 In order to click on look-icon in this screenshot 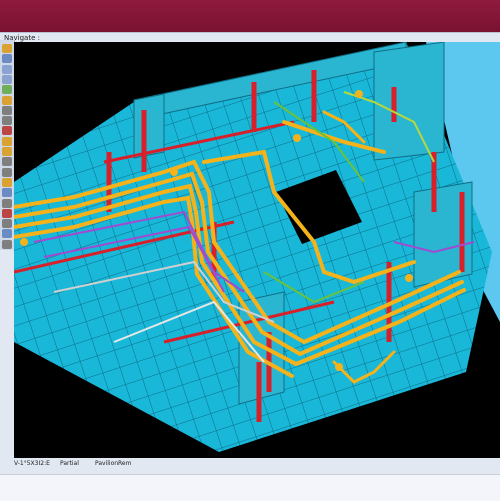, I will do `click(7, 121)`.